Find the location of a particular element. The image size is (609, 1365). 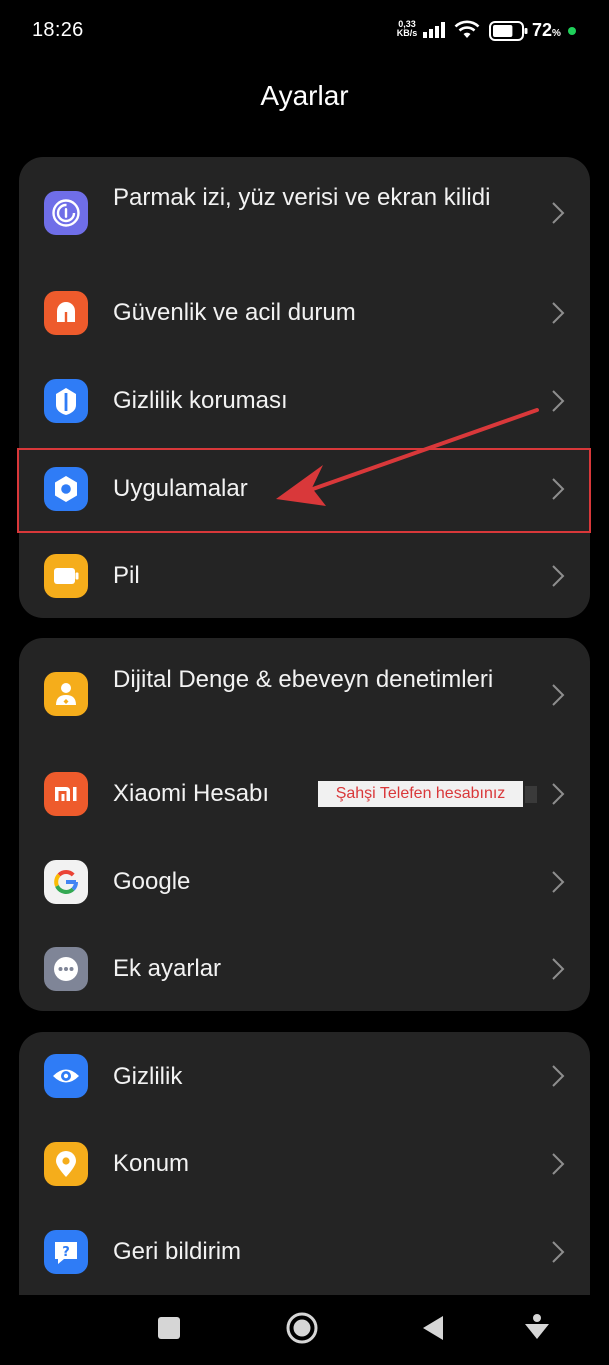

settings-item-label: Gizlilik koruması is located at coordinates (200, 400).